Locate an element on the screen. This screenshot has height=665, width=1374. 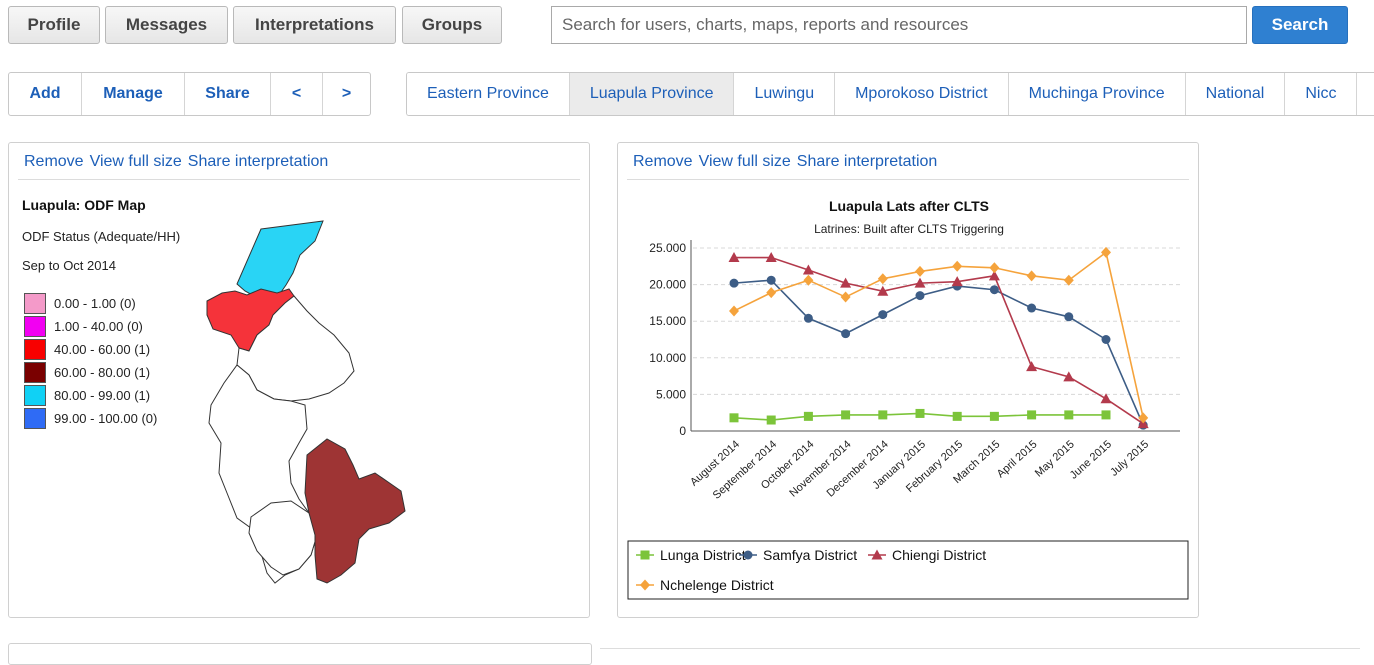
dashboard-tab: Luwingu is located at coordinates (785, 94).